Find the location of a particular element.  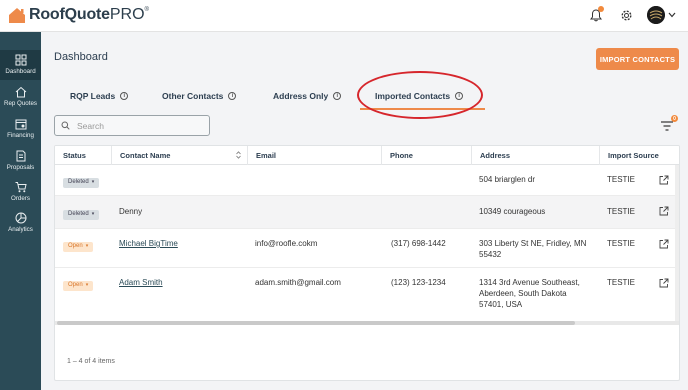

app-logo: RoofQuote PRO ® is located at coordinates (78, 15).